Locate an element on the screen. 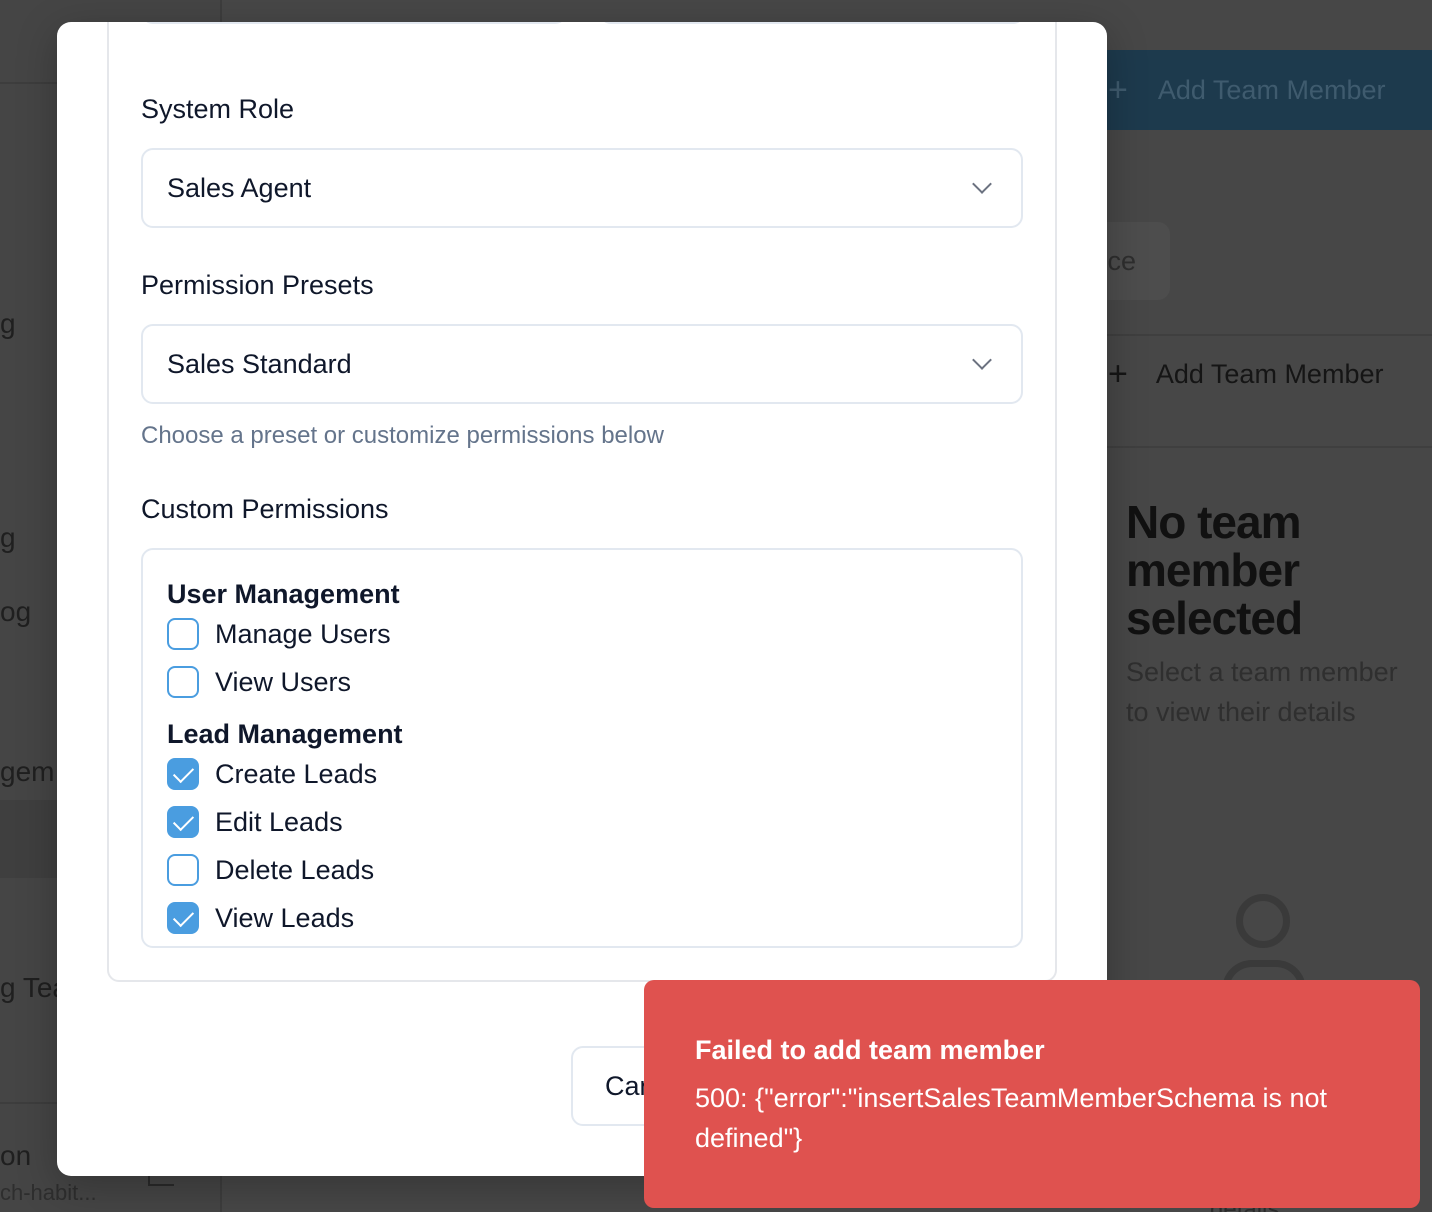  empty-state-title: No team member selected is located at coordinates (1214, 570).